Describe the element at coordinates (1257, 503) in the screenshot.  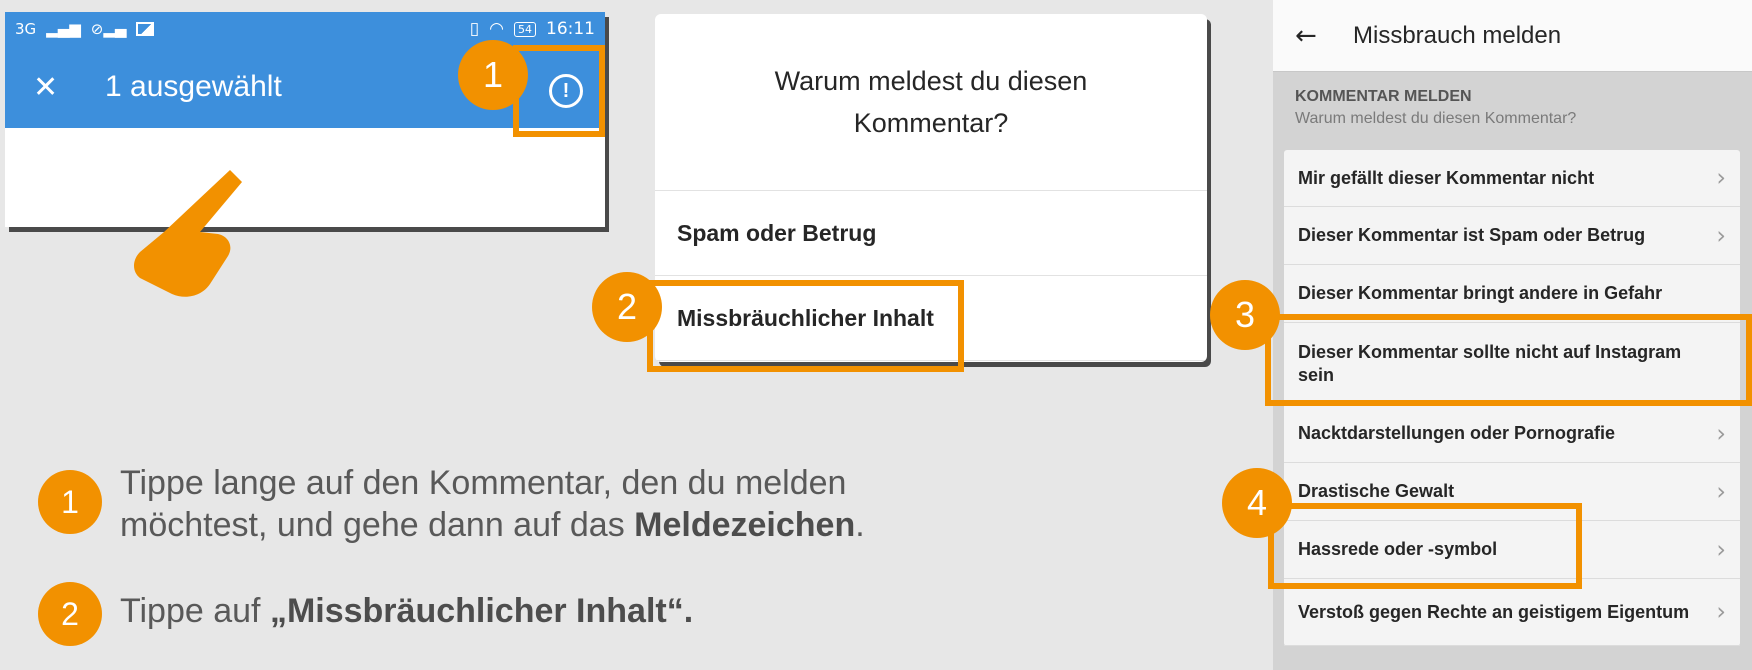
I see `step-badge-4: 4` at that location.